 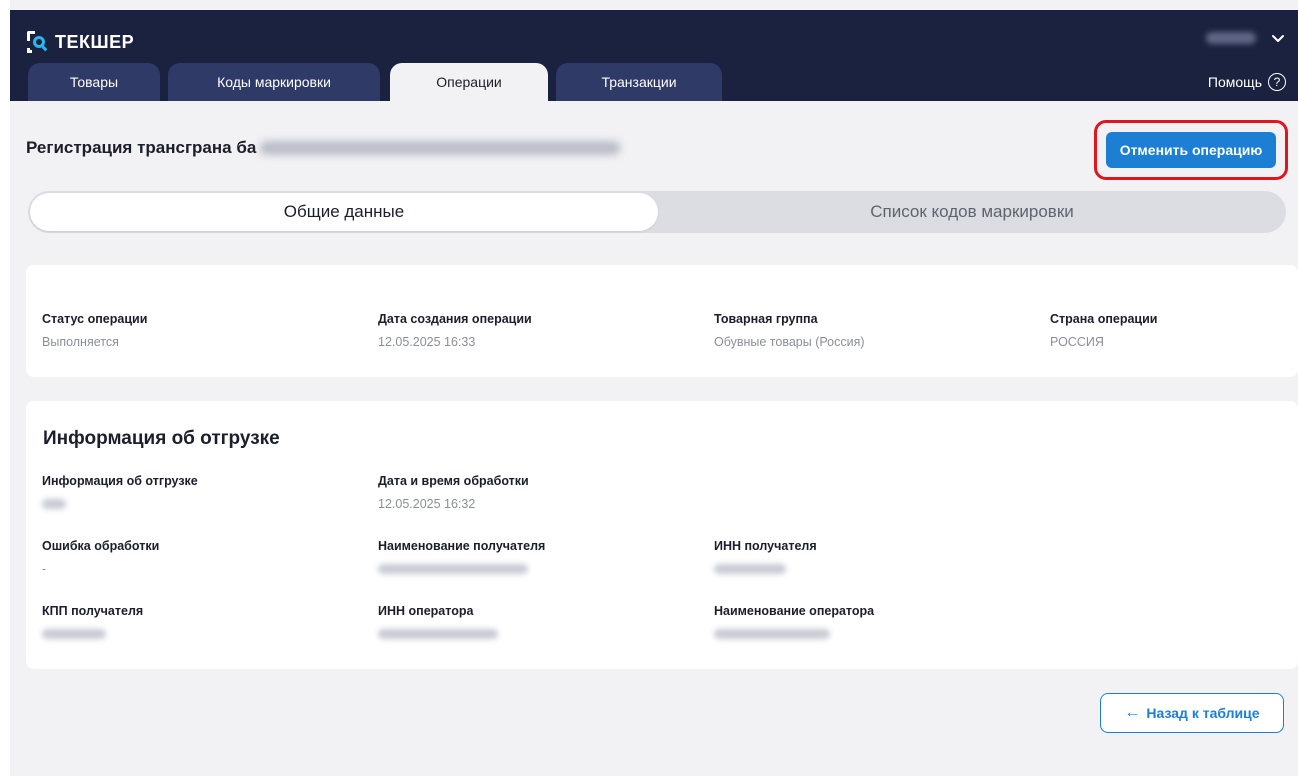 I want to click on field-recipient-name: Наименование получателя, so click(x=461, y=556).